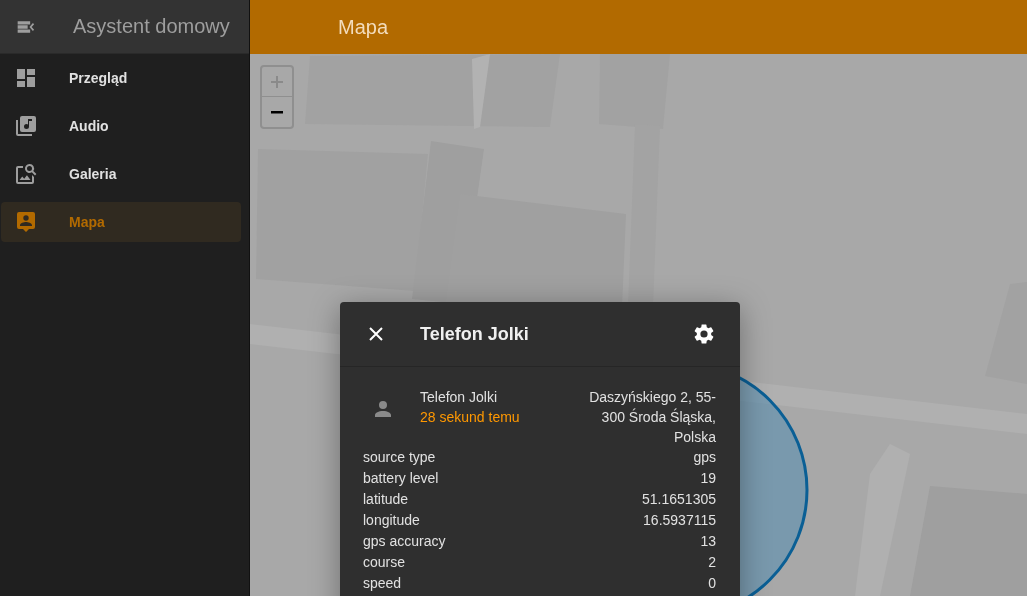 The image size is (1027, 596). I want to click on sidebar-item: Przegląd, so click(121, 78).